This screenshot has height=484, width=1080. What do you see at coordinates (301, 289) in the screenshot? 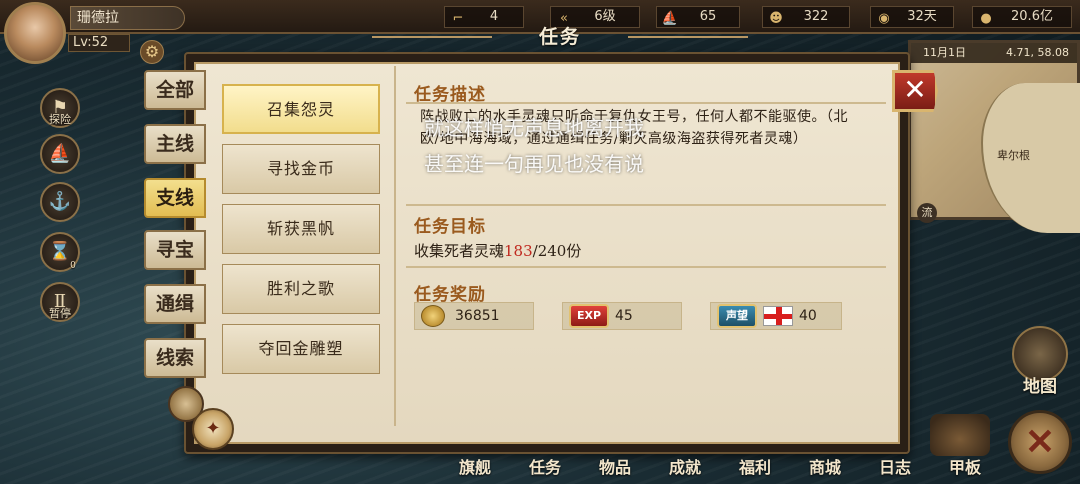
I see `task-item-victory-song: 胜利之歌` at bounding box center [301, 289].